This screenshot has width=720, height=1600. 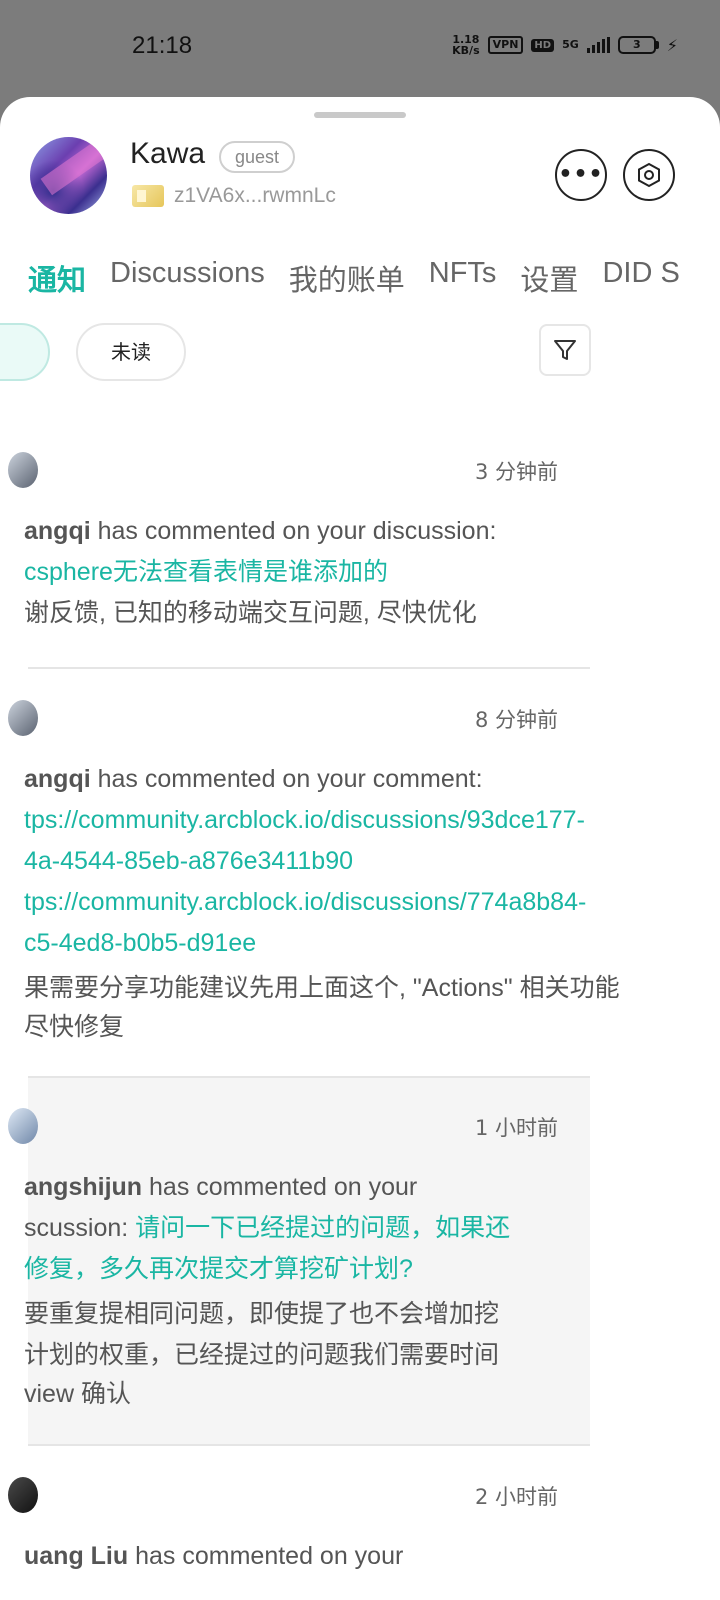 I want to click on settings-button, so click(x=649, y=175).